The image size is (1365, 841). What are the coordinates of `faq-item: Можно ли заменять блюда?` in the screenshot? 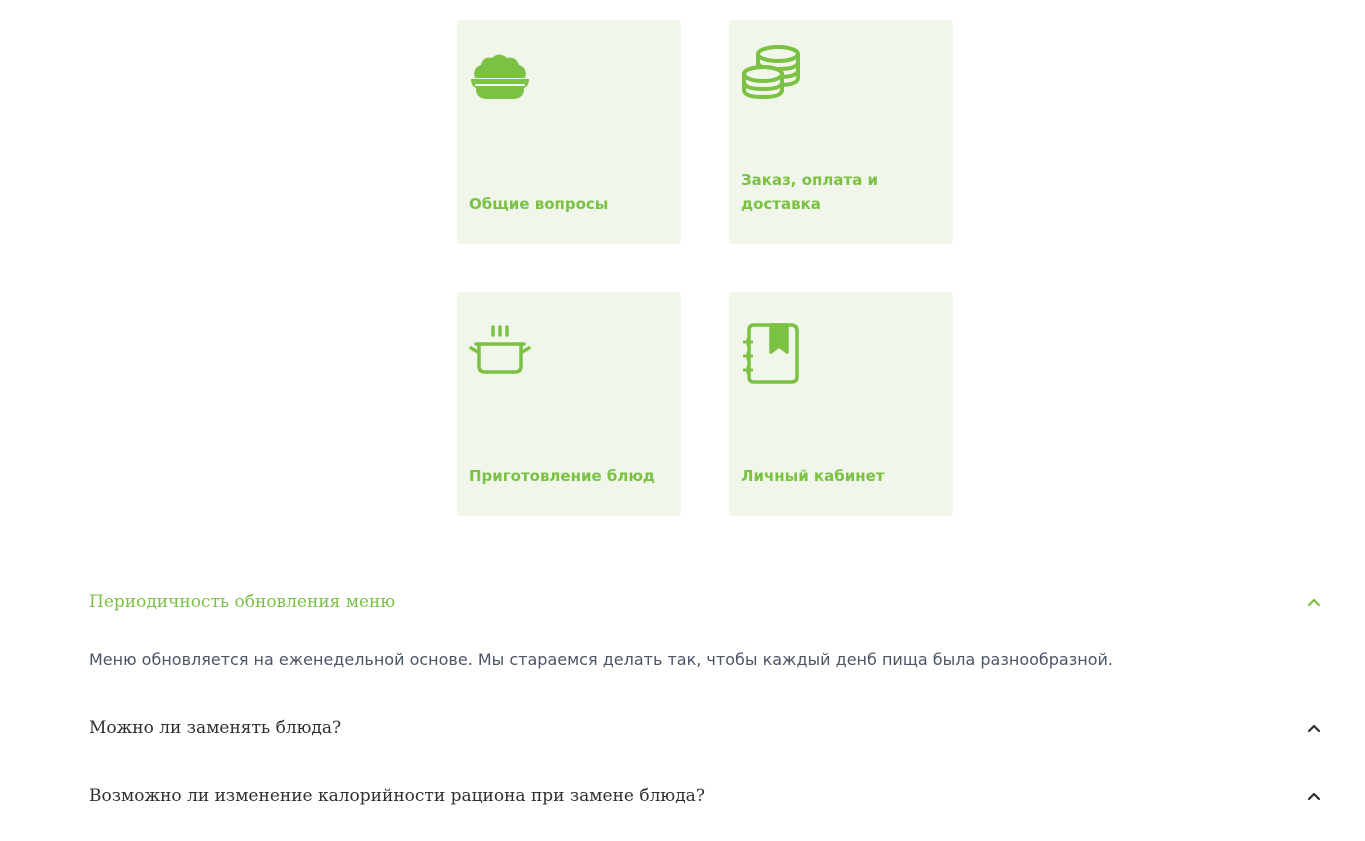 It's located at (707, 728).